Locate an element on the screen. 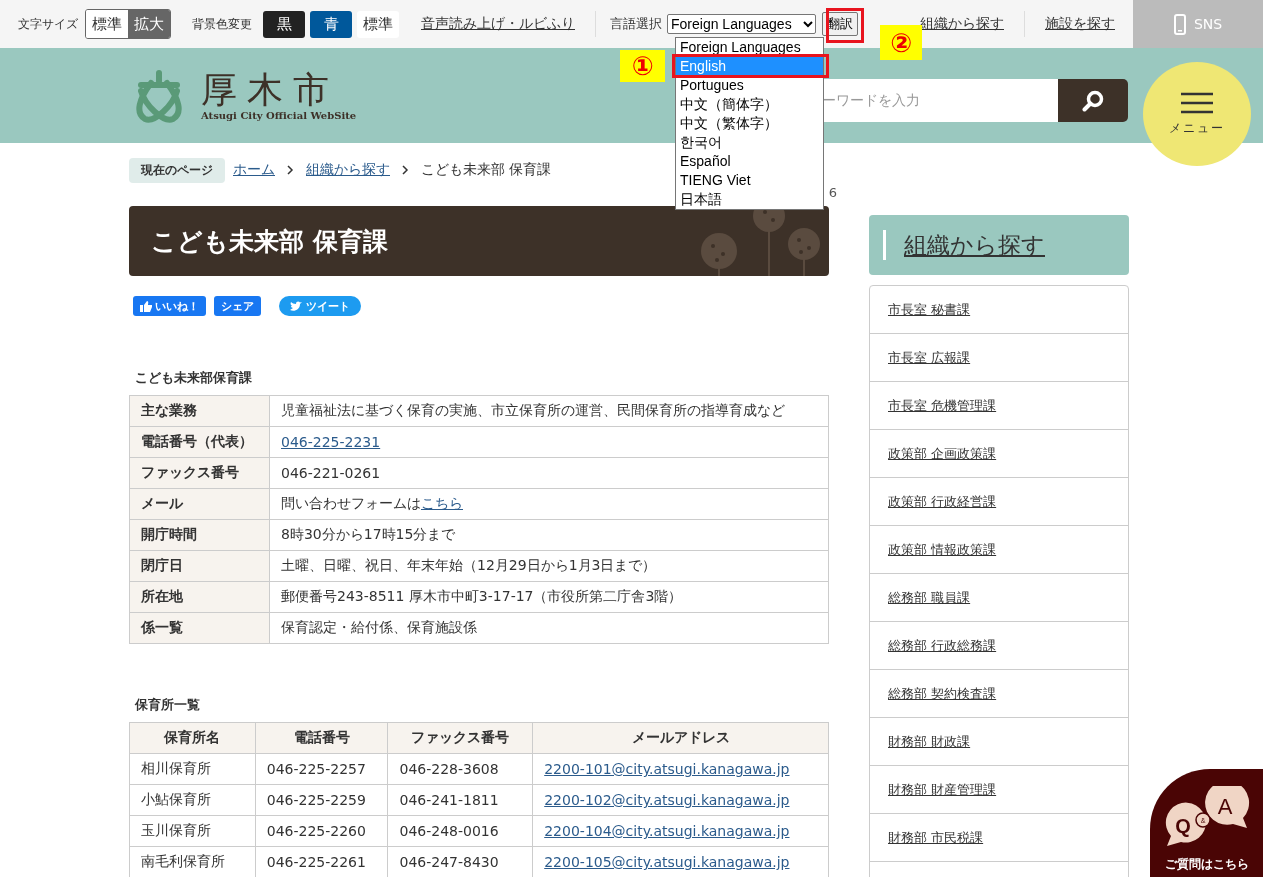 Image resolution: width=1263 pixels, height=877 pixels. language-option: Español is located at coordinates (749, 161).